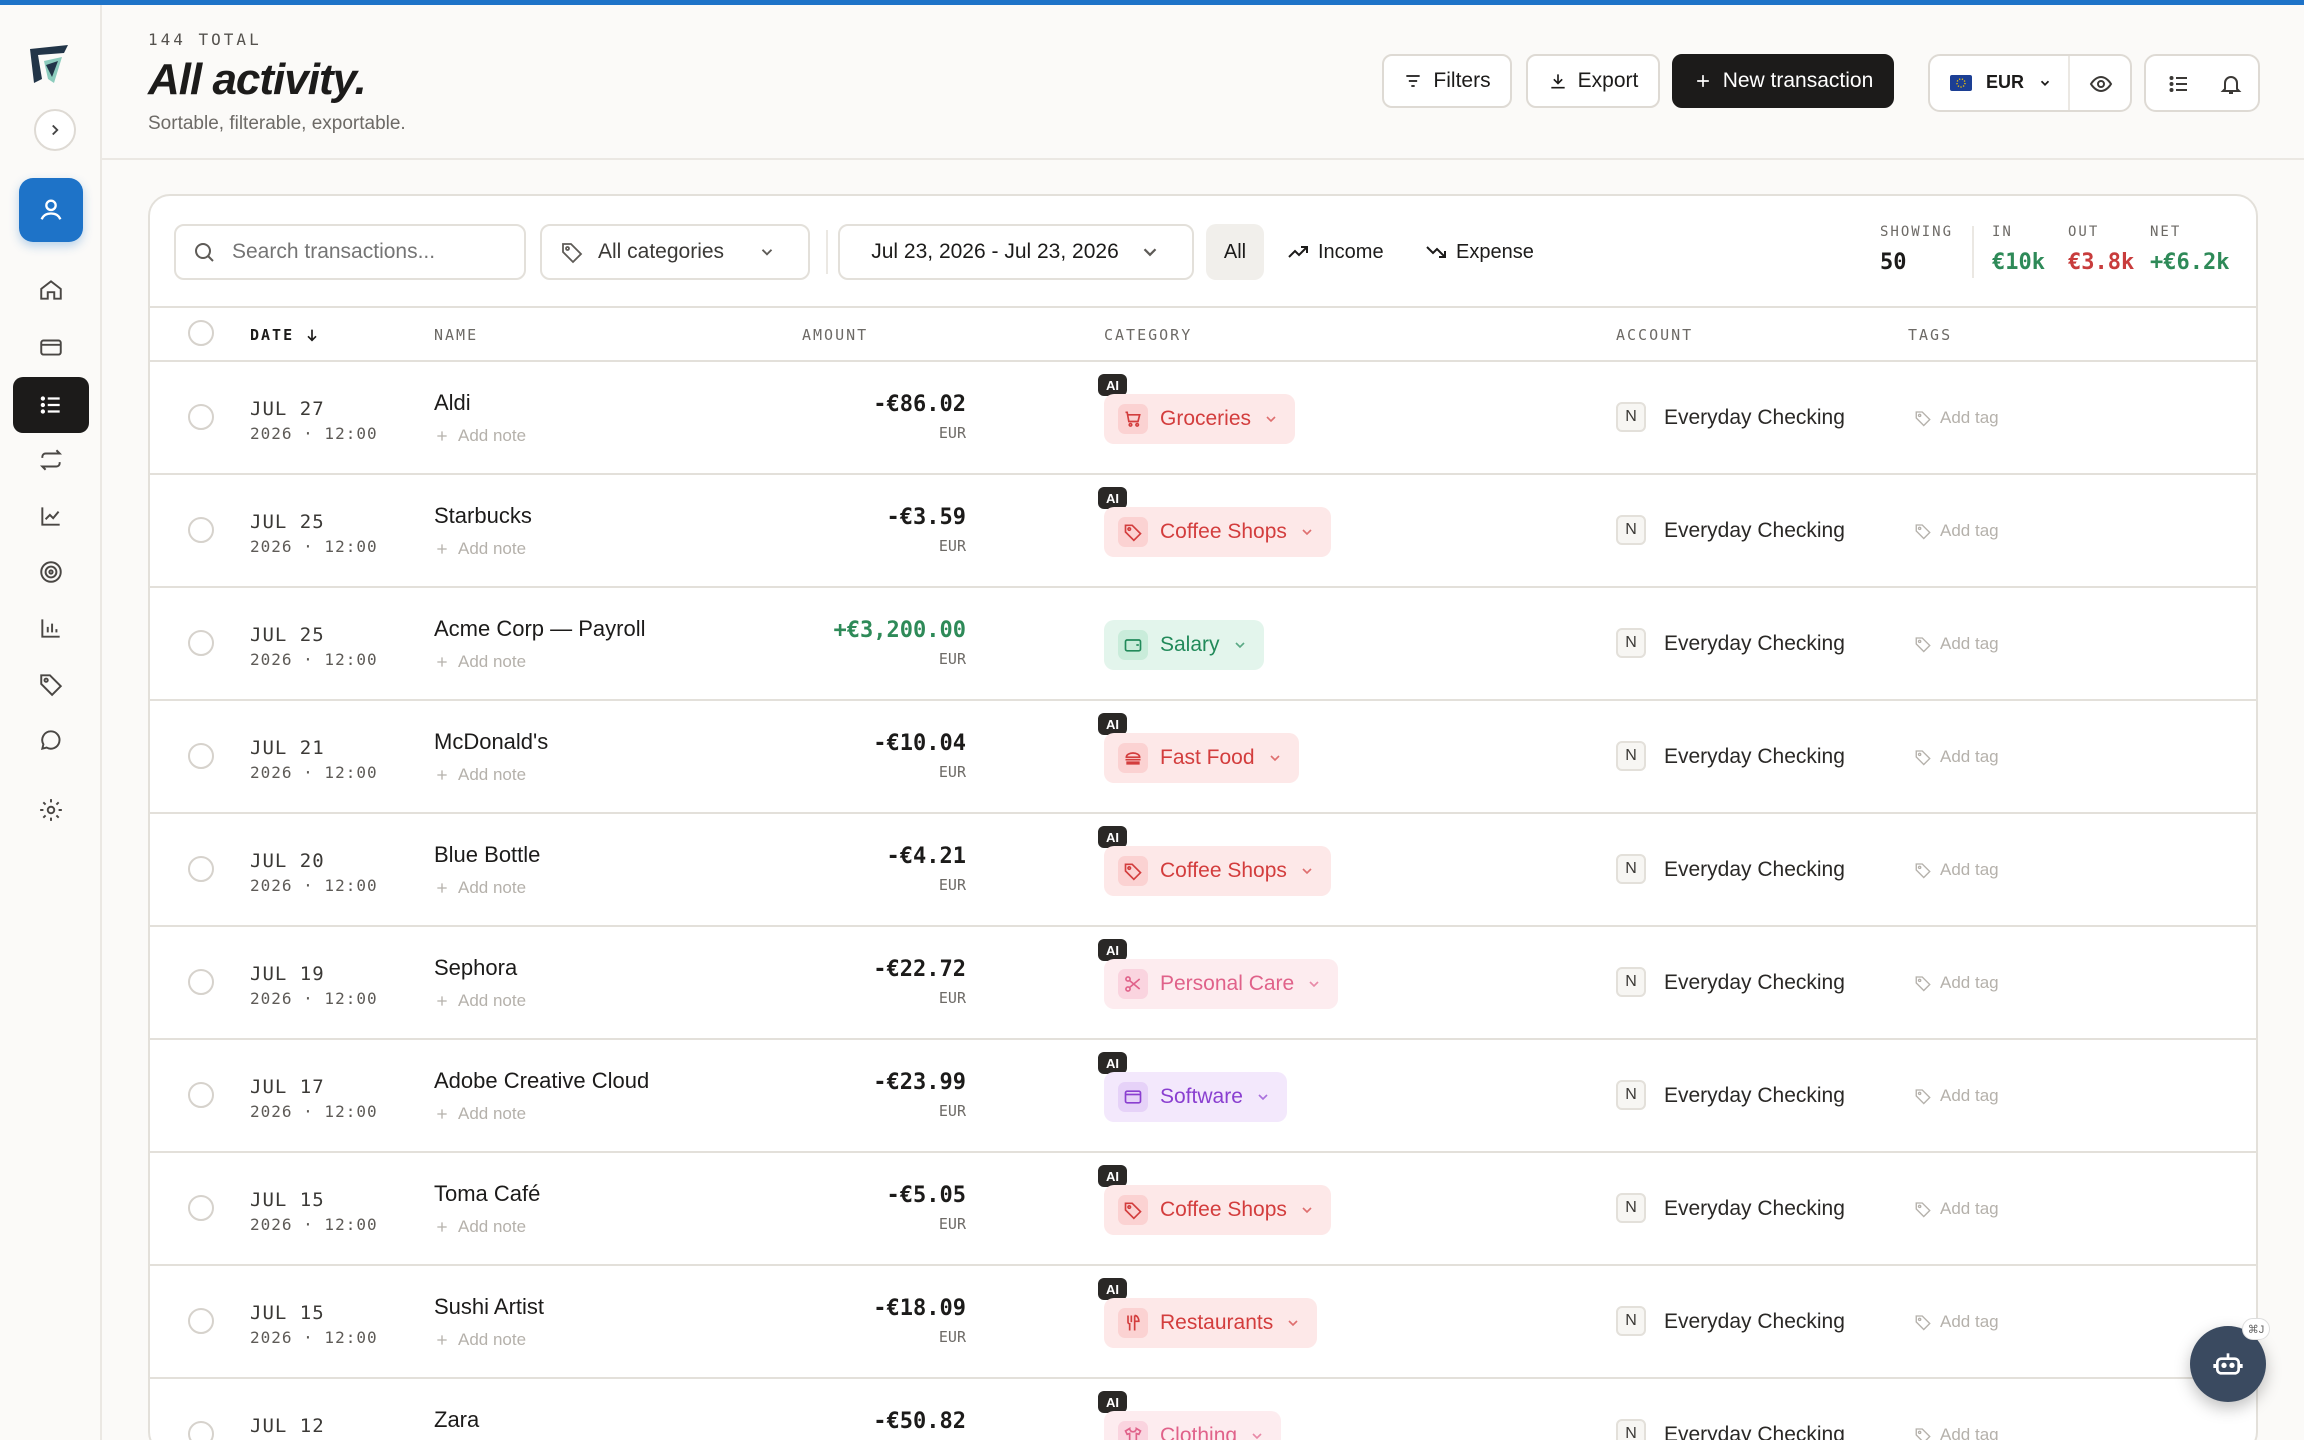 The image size is (2304, 1440). I want to click on row-name: Adobe Creative Cloud, so click(541, 1081).